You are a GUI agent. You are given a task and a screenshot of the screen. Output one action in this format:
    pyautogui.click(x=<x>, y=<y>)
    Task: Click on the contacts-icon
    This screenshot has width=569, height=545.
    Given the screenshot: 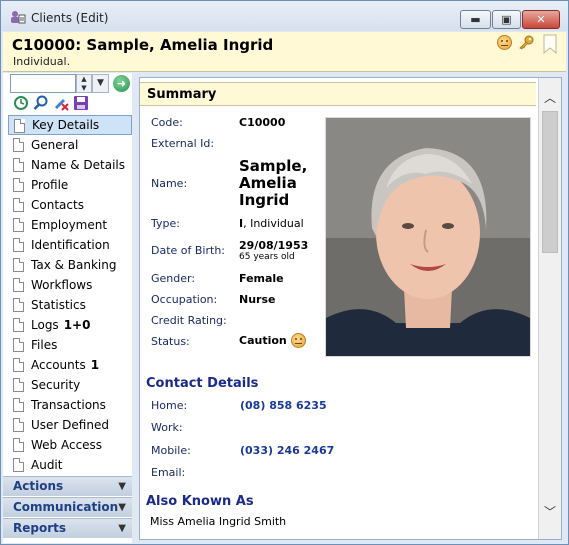 What is the action you would take?
    pyautogui.click(x=18, y=205)
    